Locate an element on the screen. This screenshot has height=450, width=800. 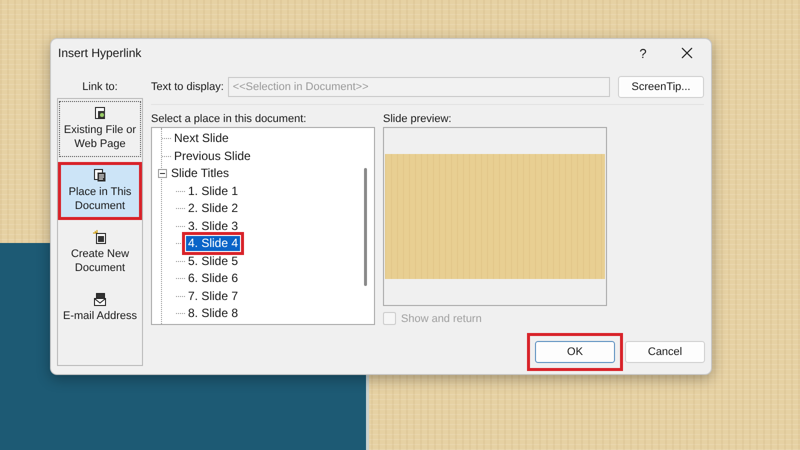
help-button: ? is located at coordinates (643, 53).